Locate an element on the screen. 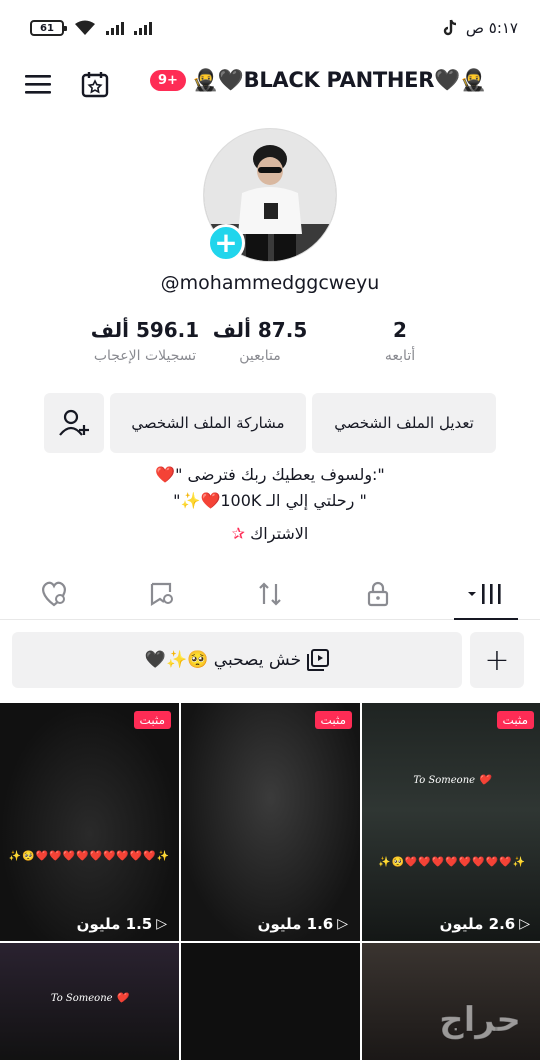 This screenshot has width=540, height=1060. signal-icon is located at coordinates (115, 28).